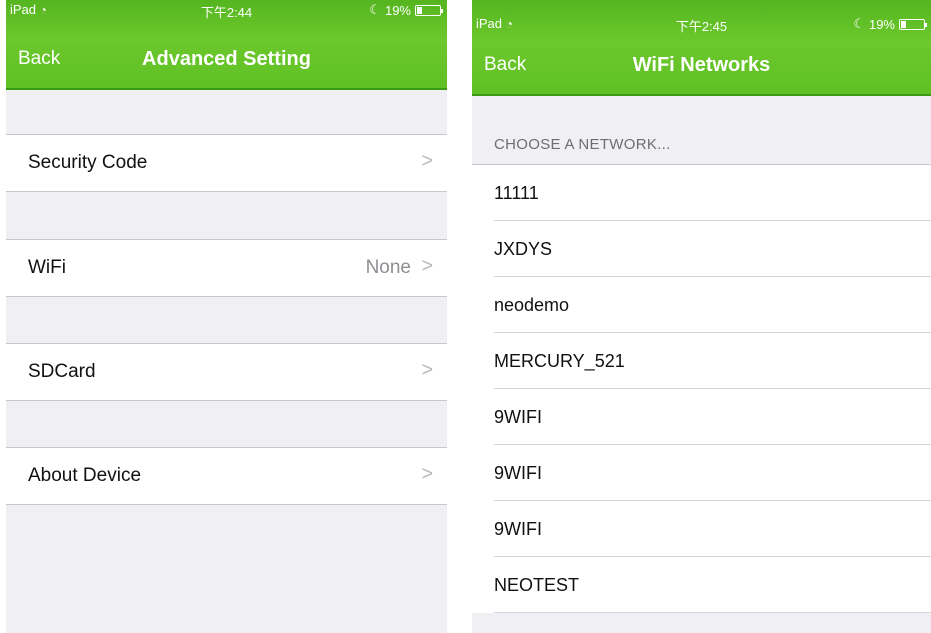 The image size is (931, 633). What do you see at coordinates (532, 305) in the screenshot?
I see `network-name: neodemo` at bounding box center [532, 305].